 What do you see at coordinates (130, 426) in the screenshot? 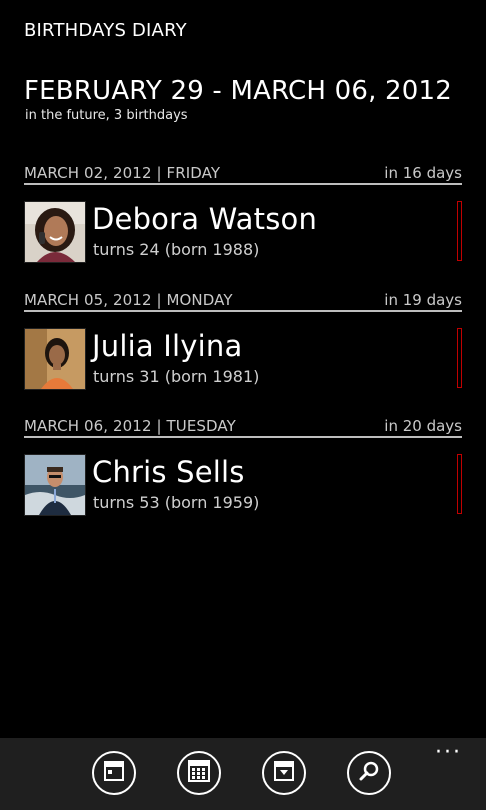
I see `section-date: MARCH 06, 2012 | TUESDAY` at bounding box center [130, 426].